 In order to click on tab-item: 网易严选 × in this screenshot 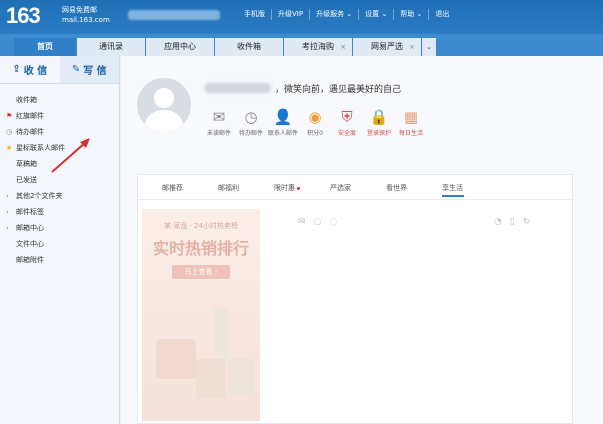, I will do `click(387, 47)`.